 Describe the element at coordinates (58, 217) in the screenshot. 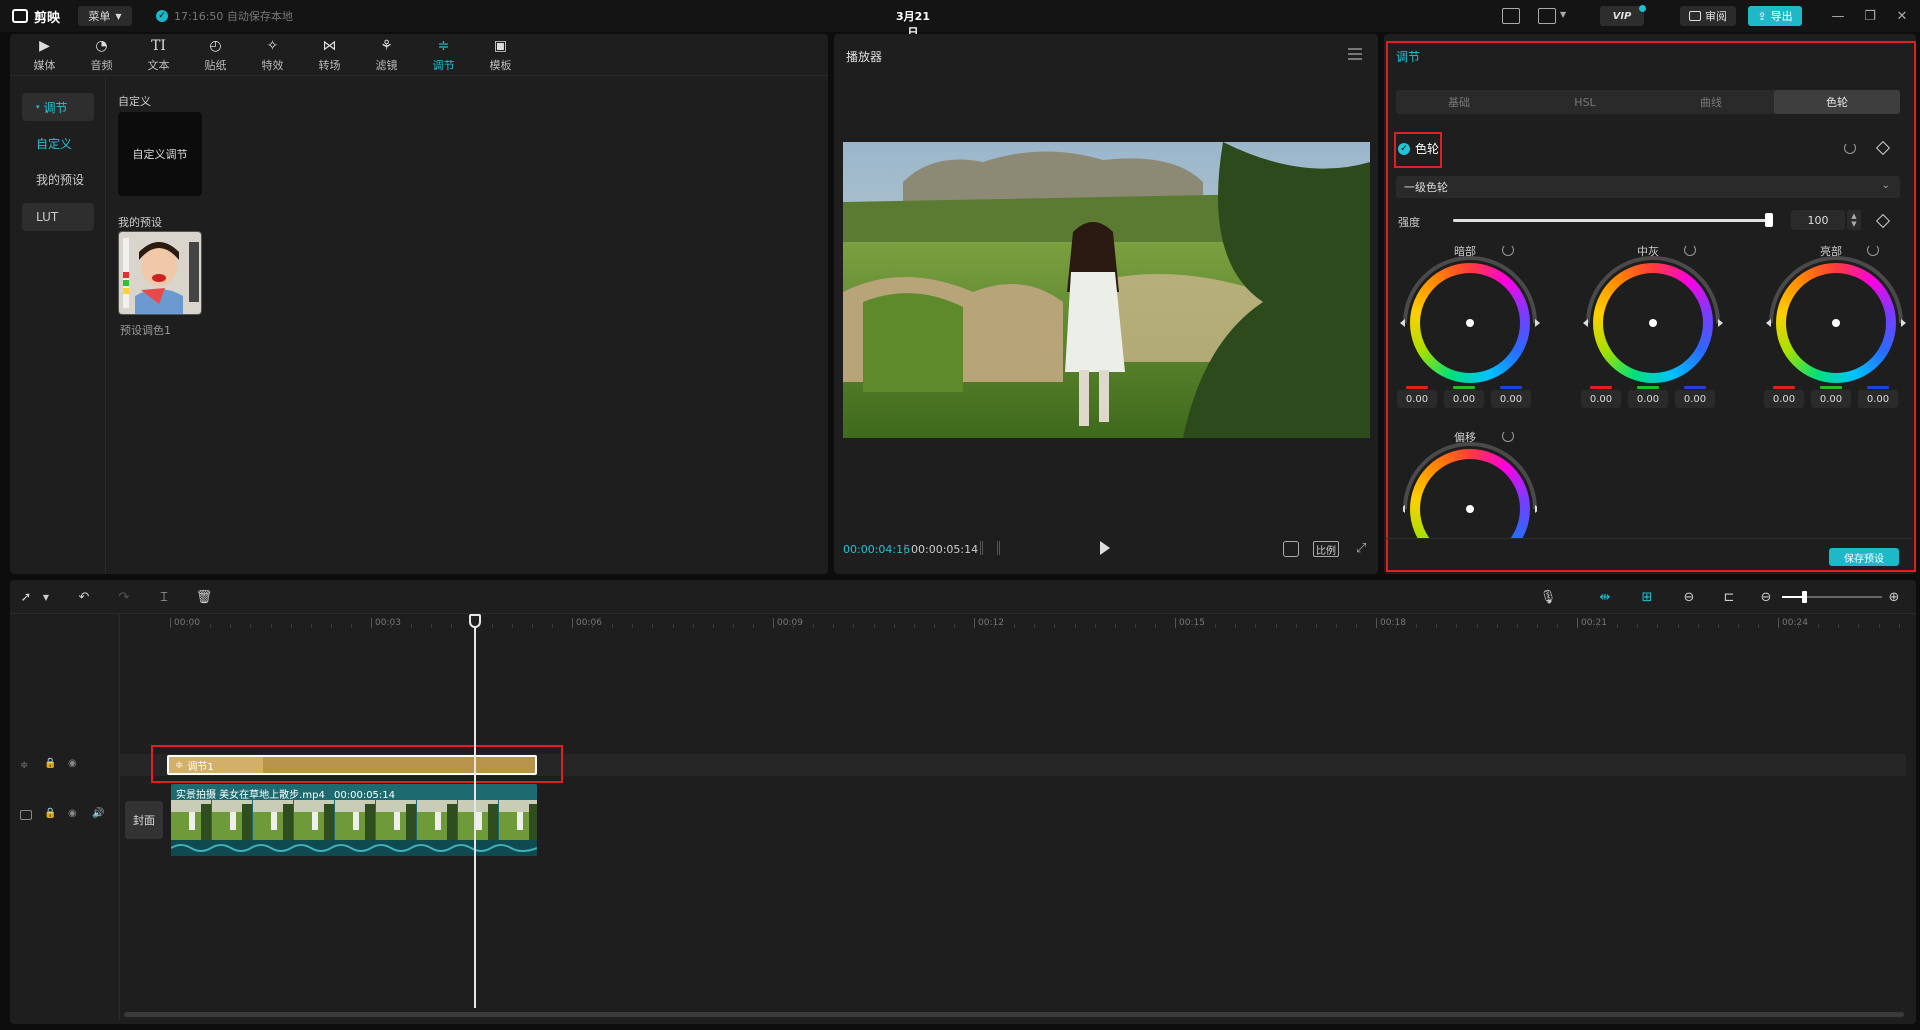

I see `sidebar-item-lut: LUT` at that location.